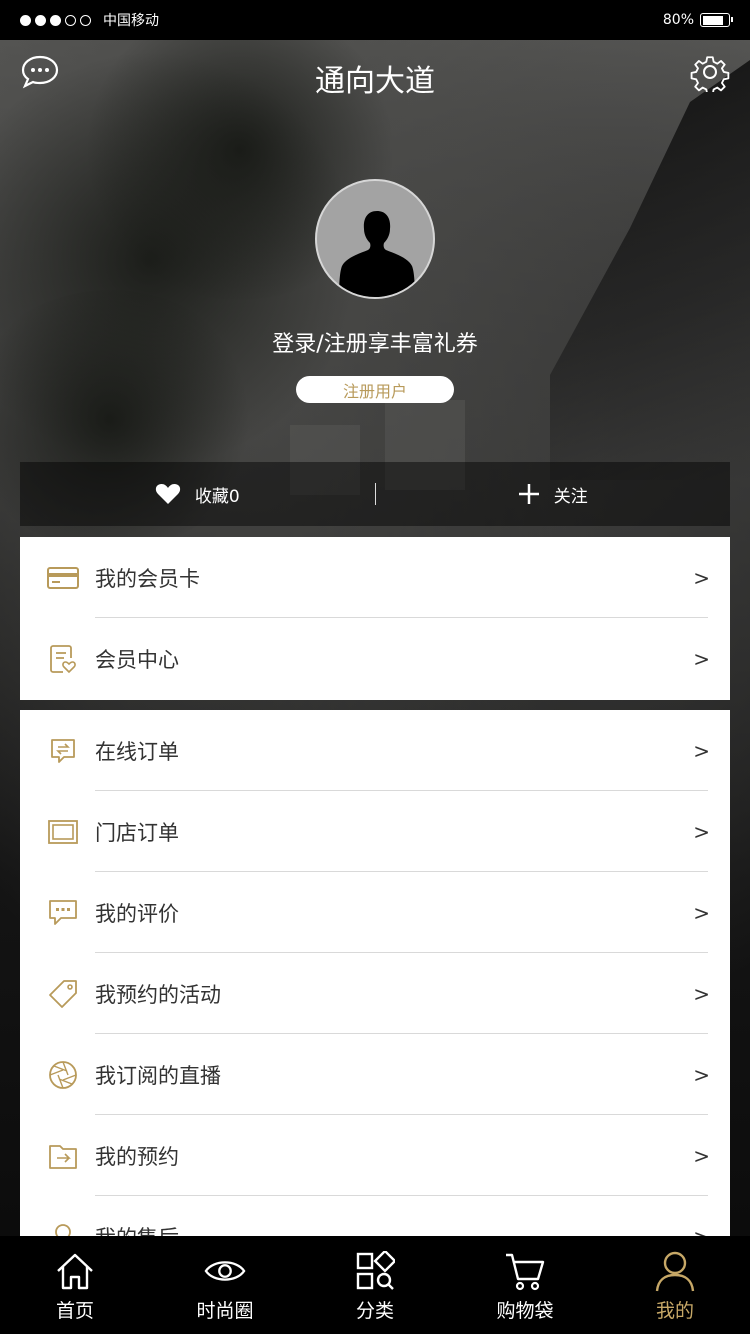  Describe the element at coordinates (528, 494) in the screenshot. I see `plus-icon` at that location.